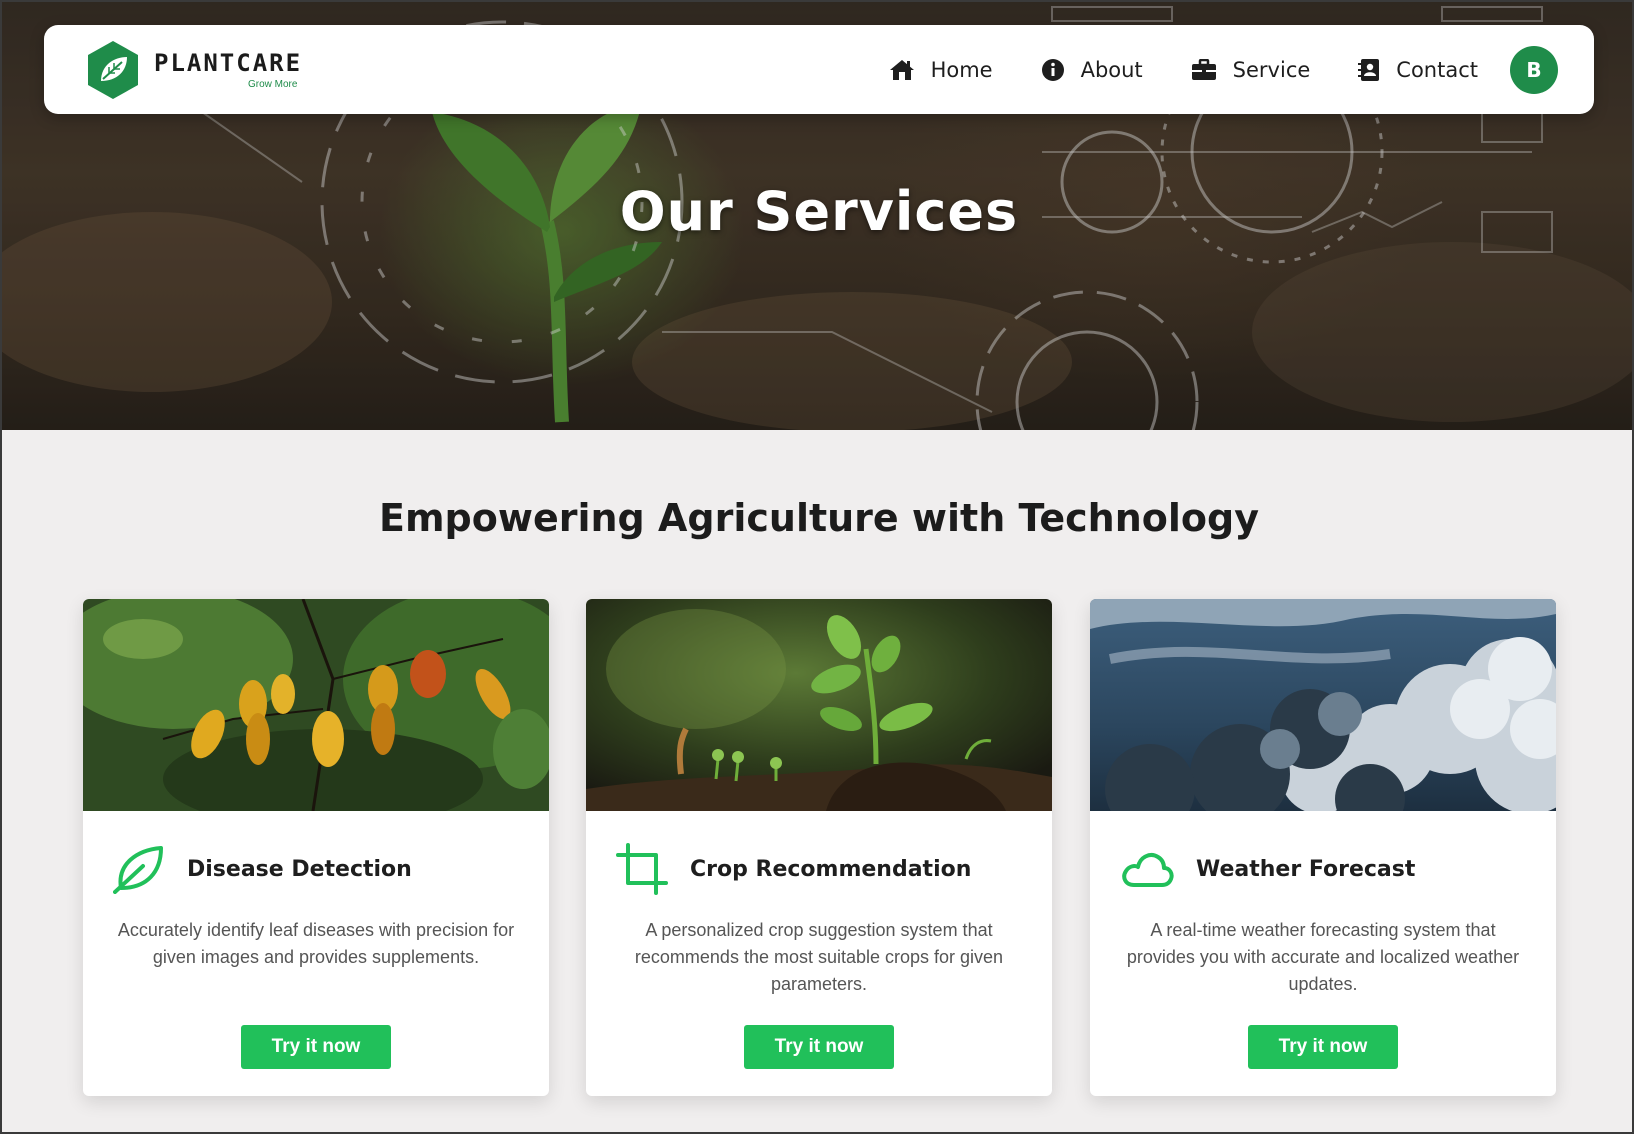  I want to click on card-title: Disease Detection, so click(299, 869).